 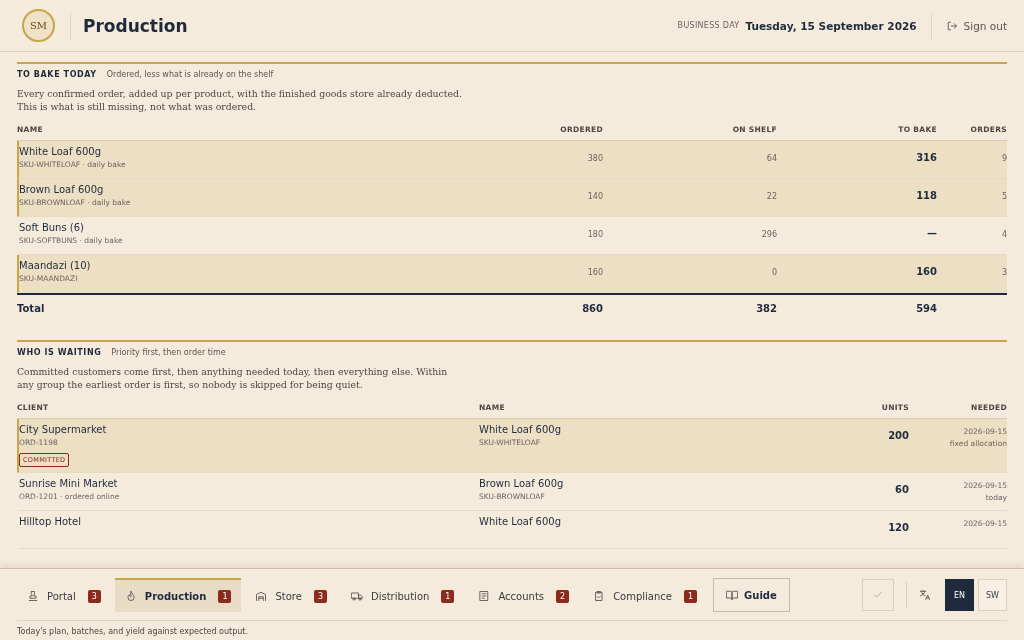 What do you see at coordinates (563, 596) in the screenshot?
I see `count-badge: 2` at bounding box center [563, 596].